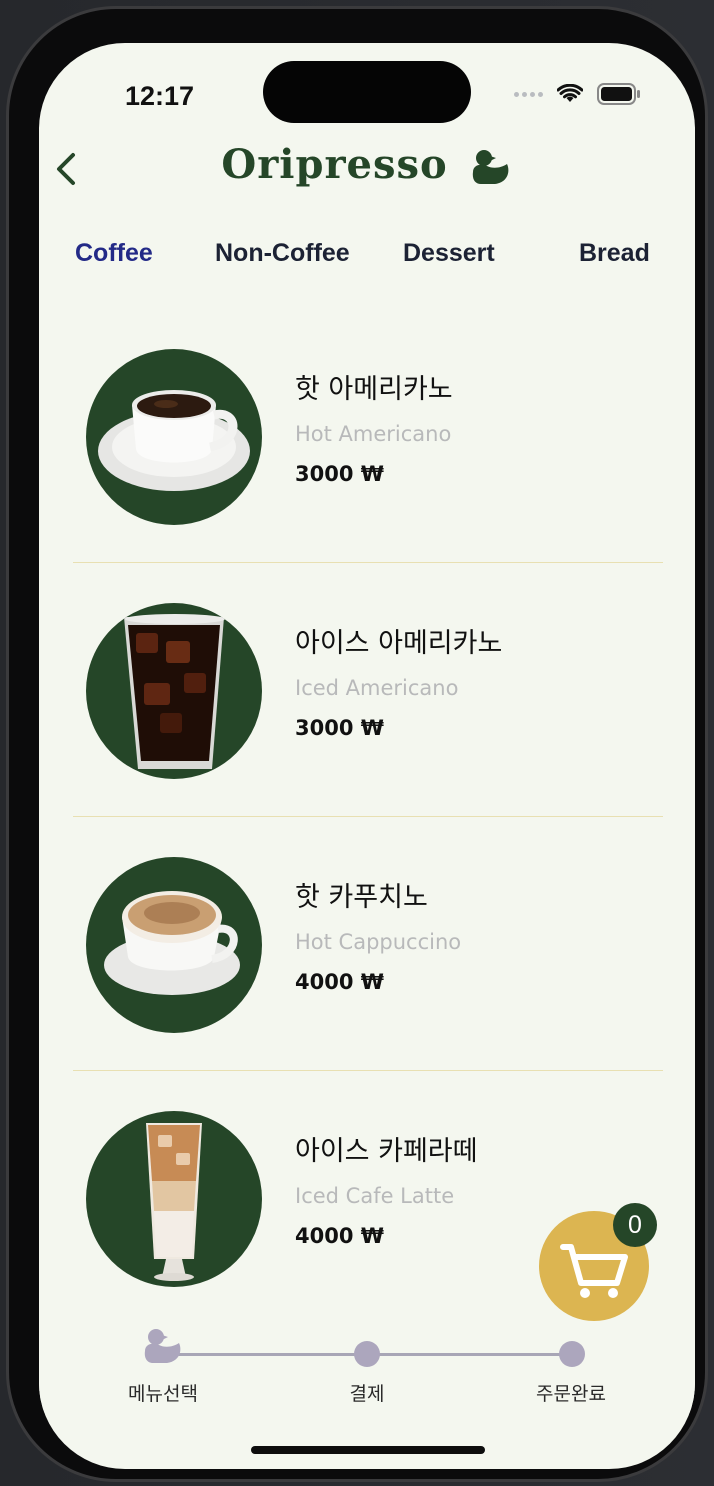 The image size is (714, 1486). I want to click on menu-item-english-name: Hot Cappuccino, so click(378, 942).